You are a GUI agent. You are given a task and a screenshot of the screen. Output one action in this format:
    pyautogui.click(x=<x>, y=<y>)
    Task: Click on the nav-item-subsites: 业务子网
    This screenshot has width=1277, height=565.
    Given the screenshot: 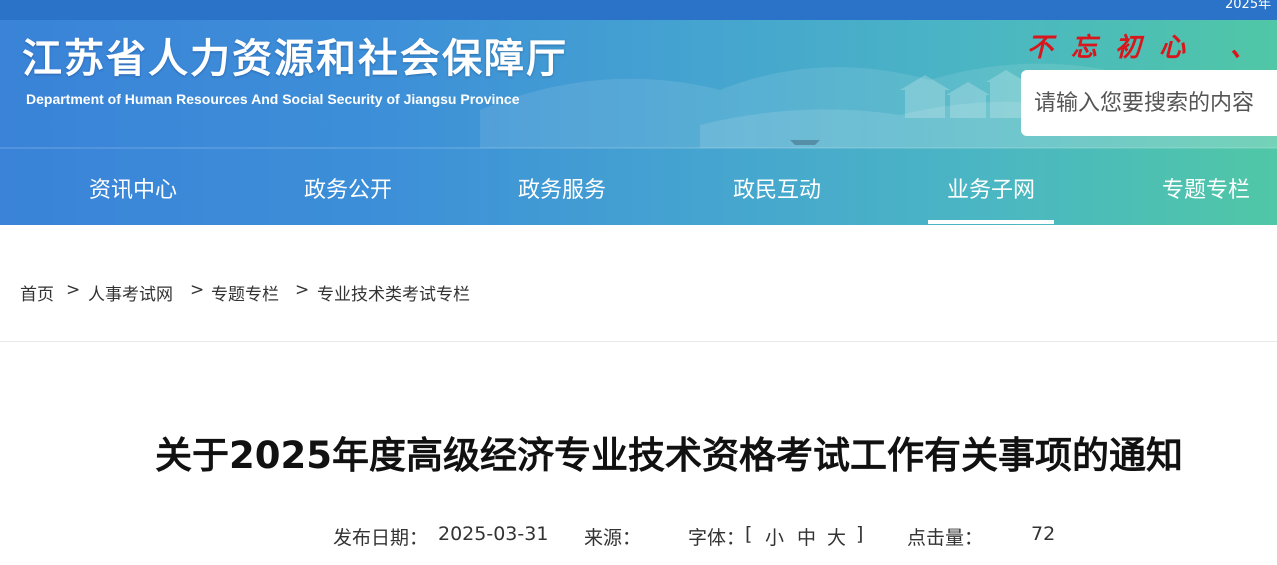 What is the action you would take?
    pyautogui.click(x=991, y=197)
    